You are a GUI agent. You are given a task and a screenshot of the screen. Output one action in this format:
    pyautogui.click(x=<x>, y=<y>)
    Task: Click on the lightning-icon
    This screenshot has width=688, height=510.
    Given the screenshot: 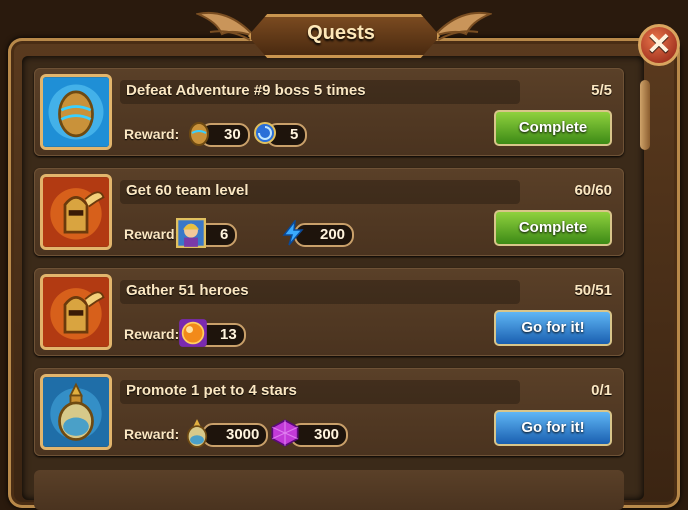 What is the action you would take?
    pyautogui.click(x=293, y=233)
    